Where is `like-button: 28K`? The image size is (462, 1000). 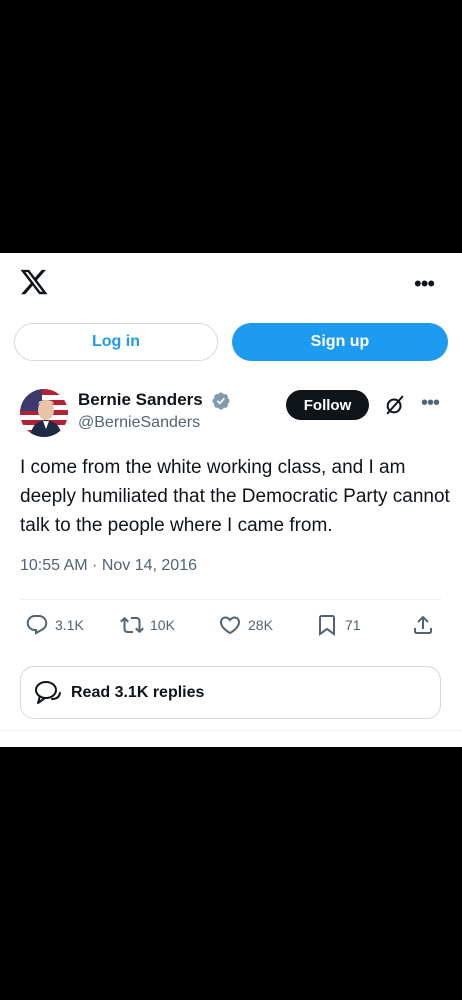 like-button: 28K is located at coordinates (245, 625).